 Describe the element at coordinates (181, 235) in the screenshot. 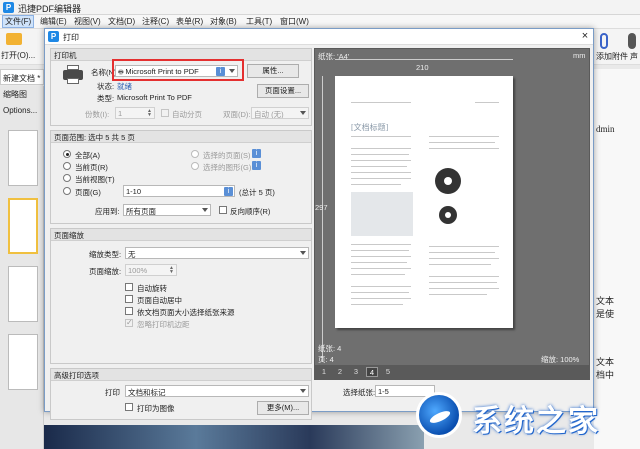

I see `section-title: 页面缩放` at that location.